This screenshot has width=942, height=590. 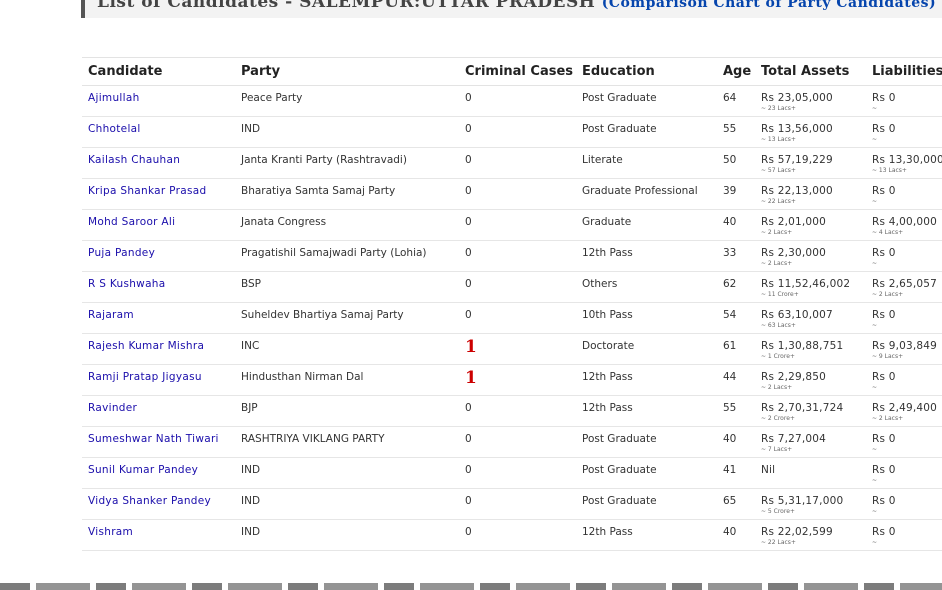 What do you see at coordinates (158, 535) in the screenshot?
I see `candidate-cell: Vishram` at bounding box center [158, 535].